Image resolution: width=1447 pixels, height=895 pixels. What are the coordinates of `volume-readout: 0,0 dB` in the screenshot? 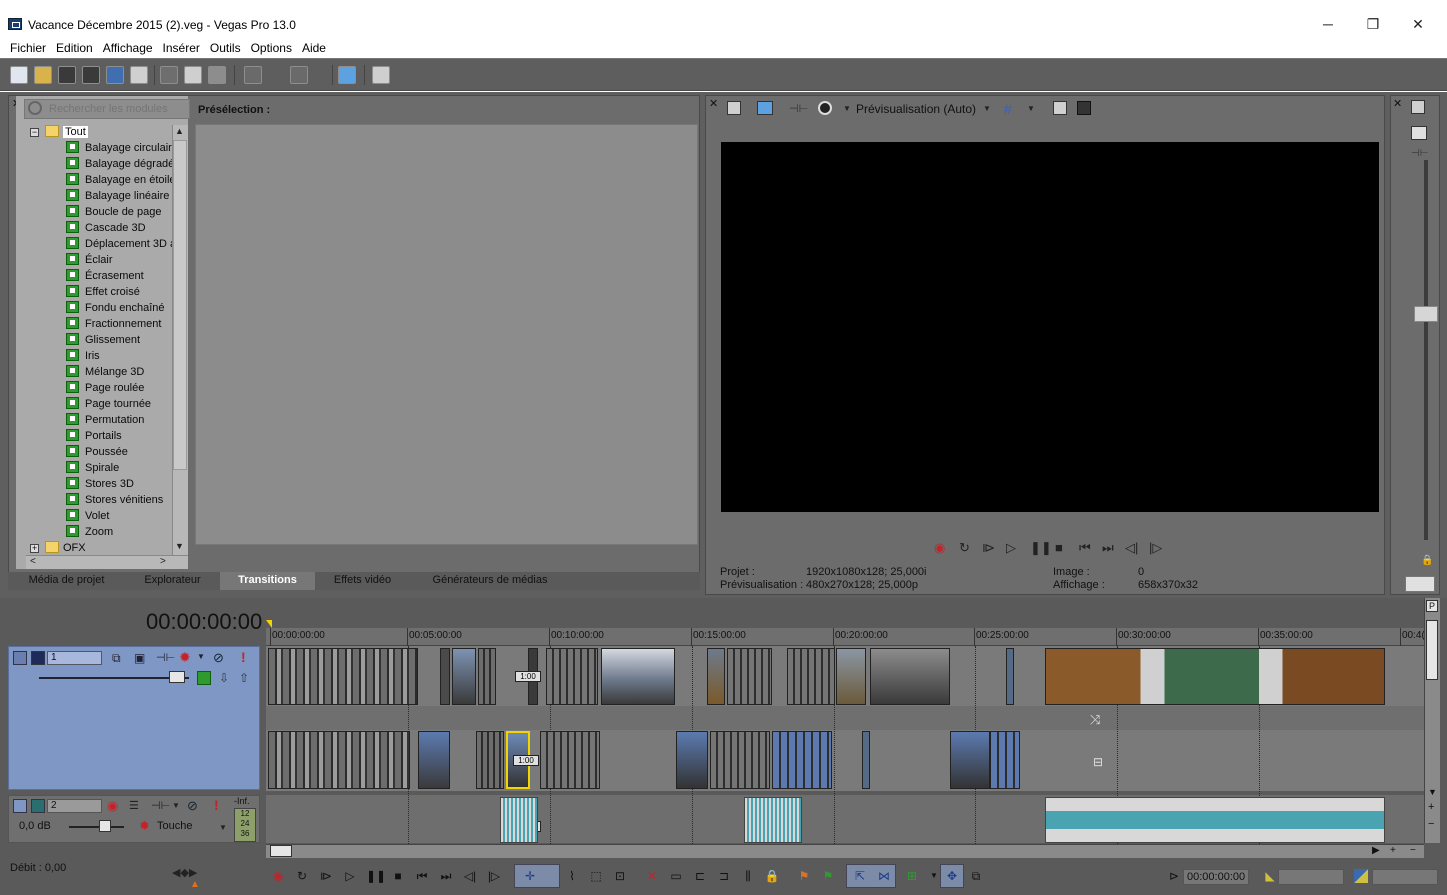 It's located at (35, 826).